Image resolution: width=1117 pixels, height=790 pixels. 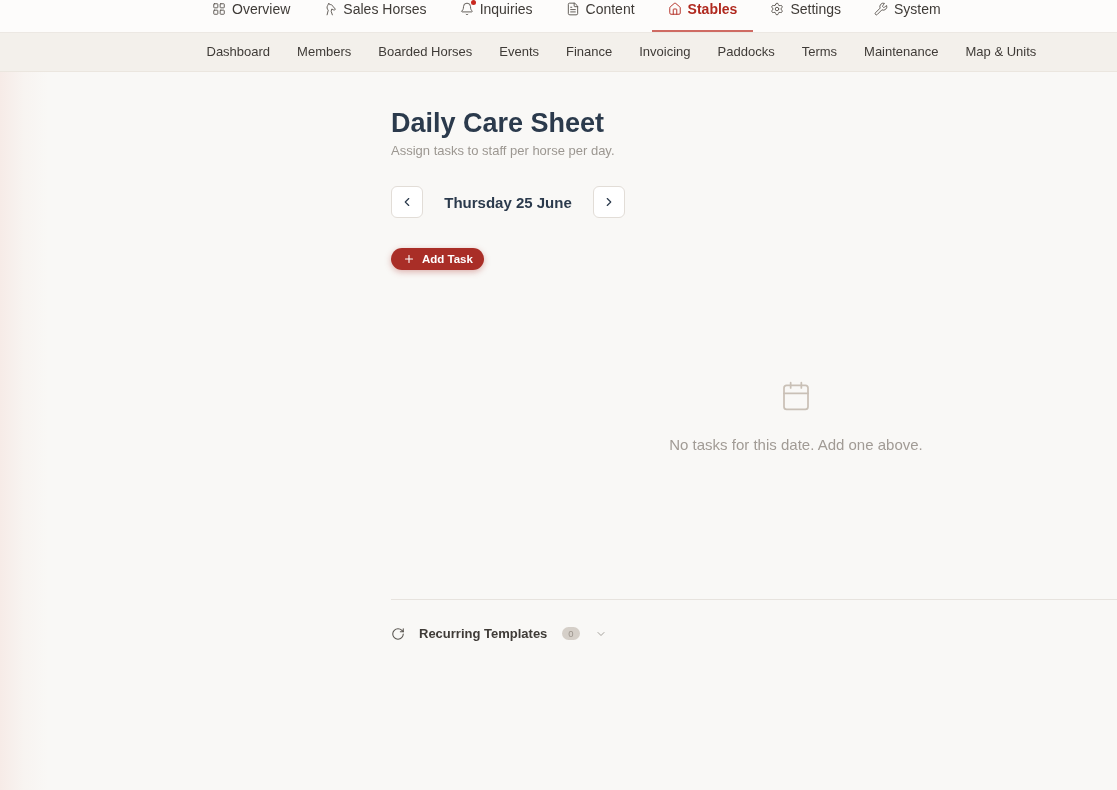 I want to click on sub-nav-link: Invoicing, so click(x=665, y=52).